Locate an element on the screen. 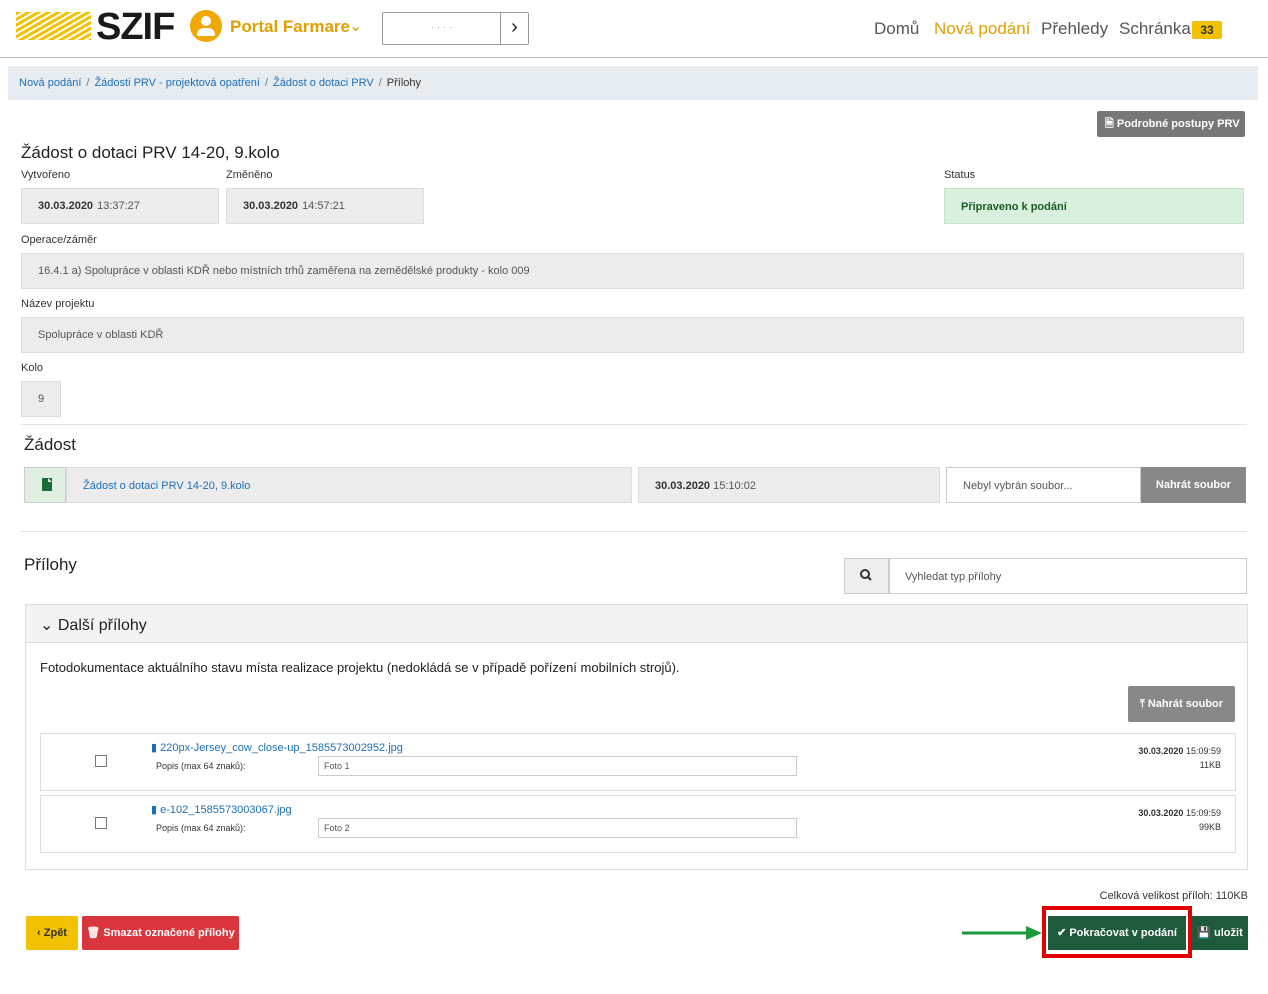 The image size is (1268, 994). check-icon: ✔ is located at coordinates (1063, 933).